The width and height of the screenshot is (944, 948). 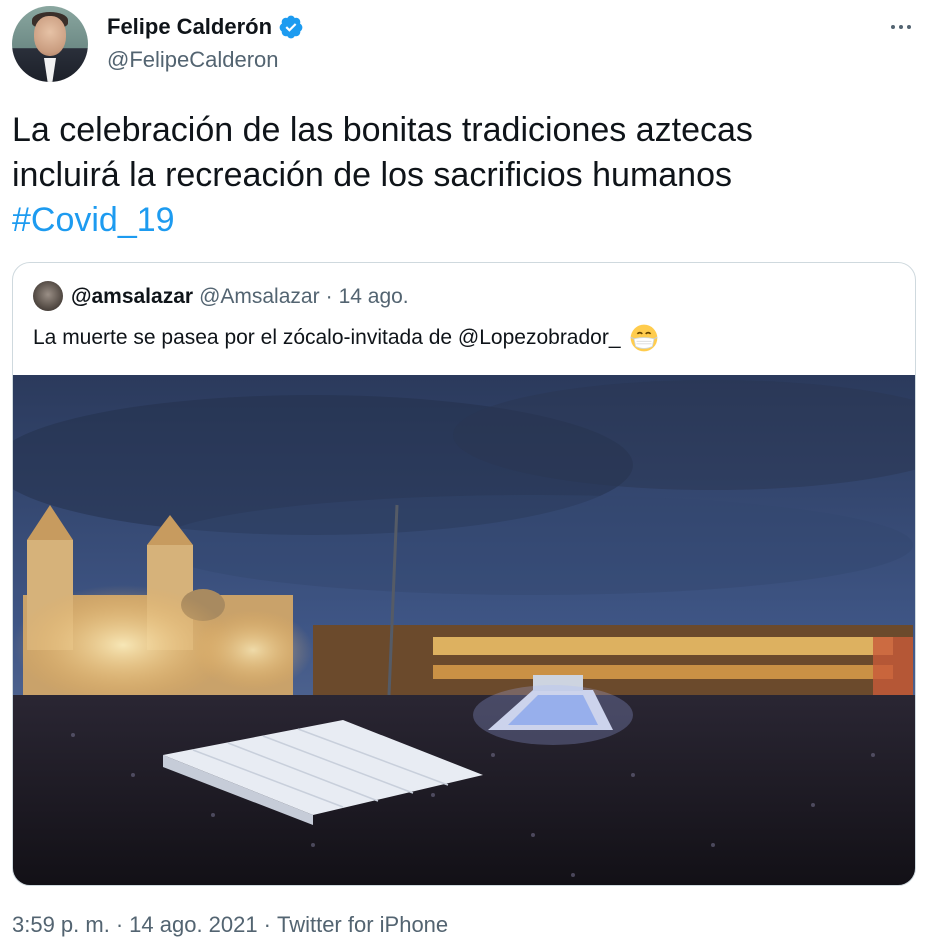 I want to click on quoted-name: @amsalazar, so click(x=132, y=297).